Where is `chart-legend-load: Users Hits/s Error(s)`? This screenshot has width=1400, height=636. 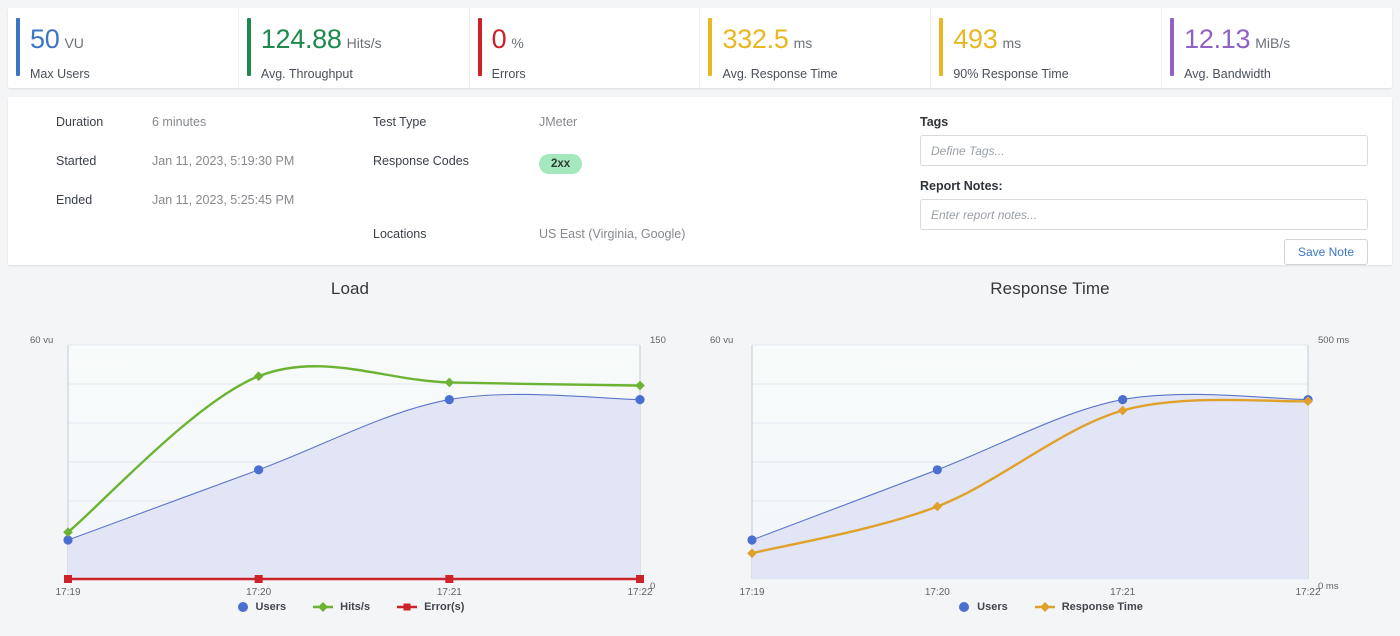
chart-legend-load: Users Hits/s Error(s) is located at coordinates (350, 607).